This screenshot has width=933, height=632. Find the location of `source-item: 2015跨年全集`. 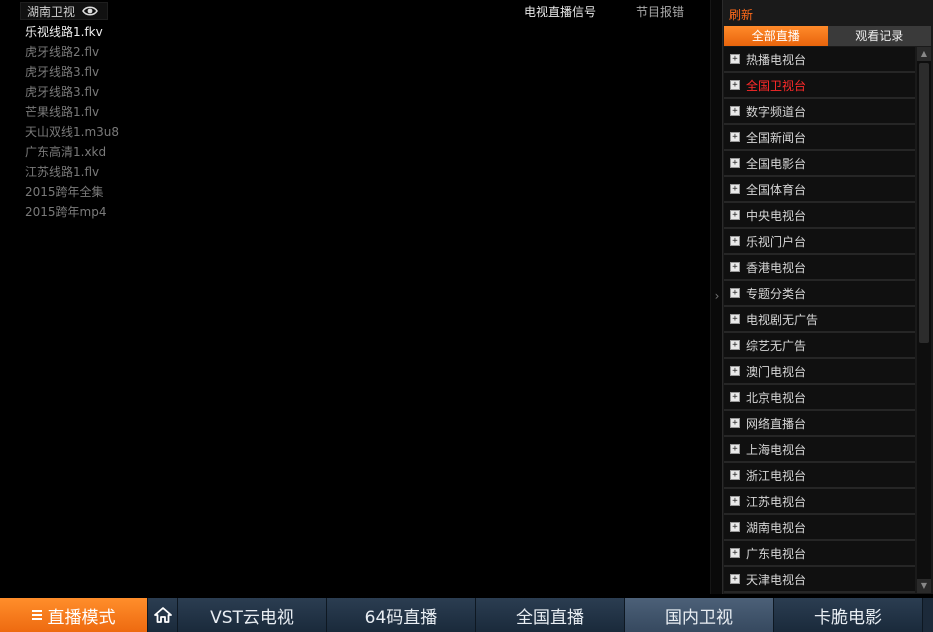

source-item: 2015跨年全集 is located at coordinates (72, 192).